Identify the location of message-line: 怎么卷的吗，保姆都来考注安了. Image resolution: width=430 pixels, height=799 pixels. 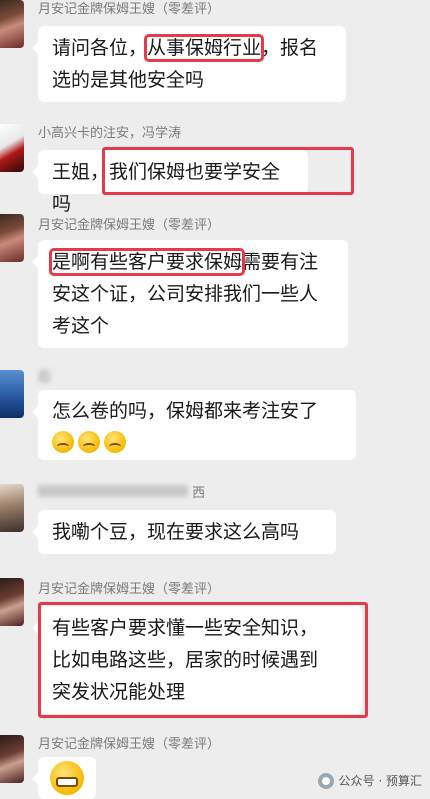
(185, 411).